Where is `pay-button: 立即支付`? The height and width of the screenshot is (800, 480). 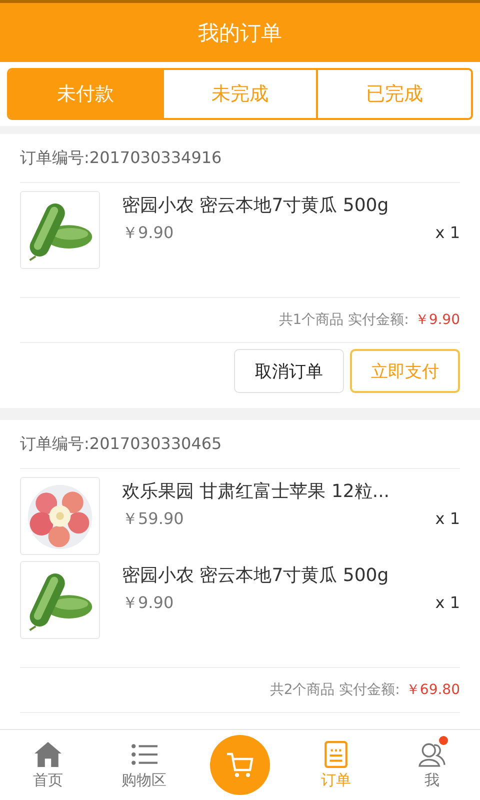
pay-button: 立即支付 is located at coordinates (405, 371).